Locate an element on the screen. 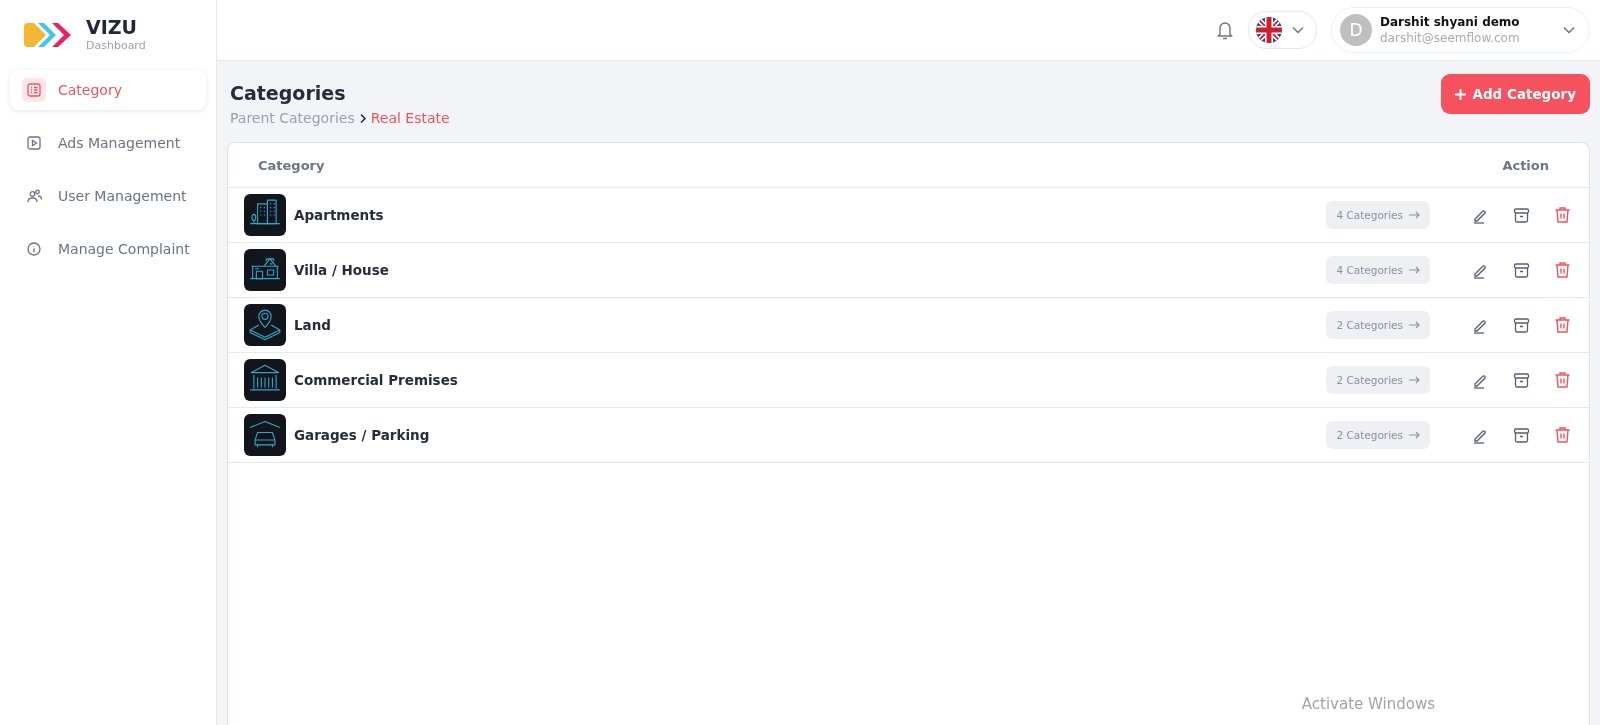  category-name: Commercial Premises is located at coordinates (376, 380).